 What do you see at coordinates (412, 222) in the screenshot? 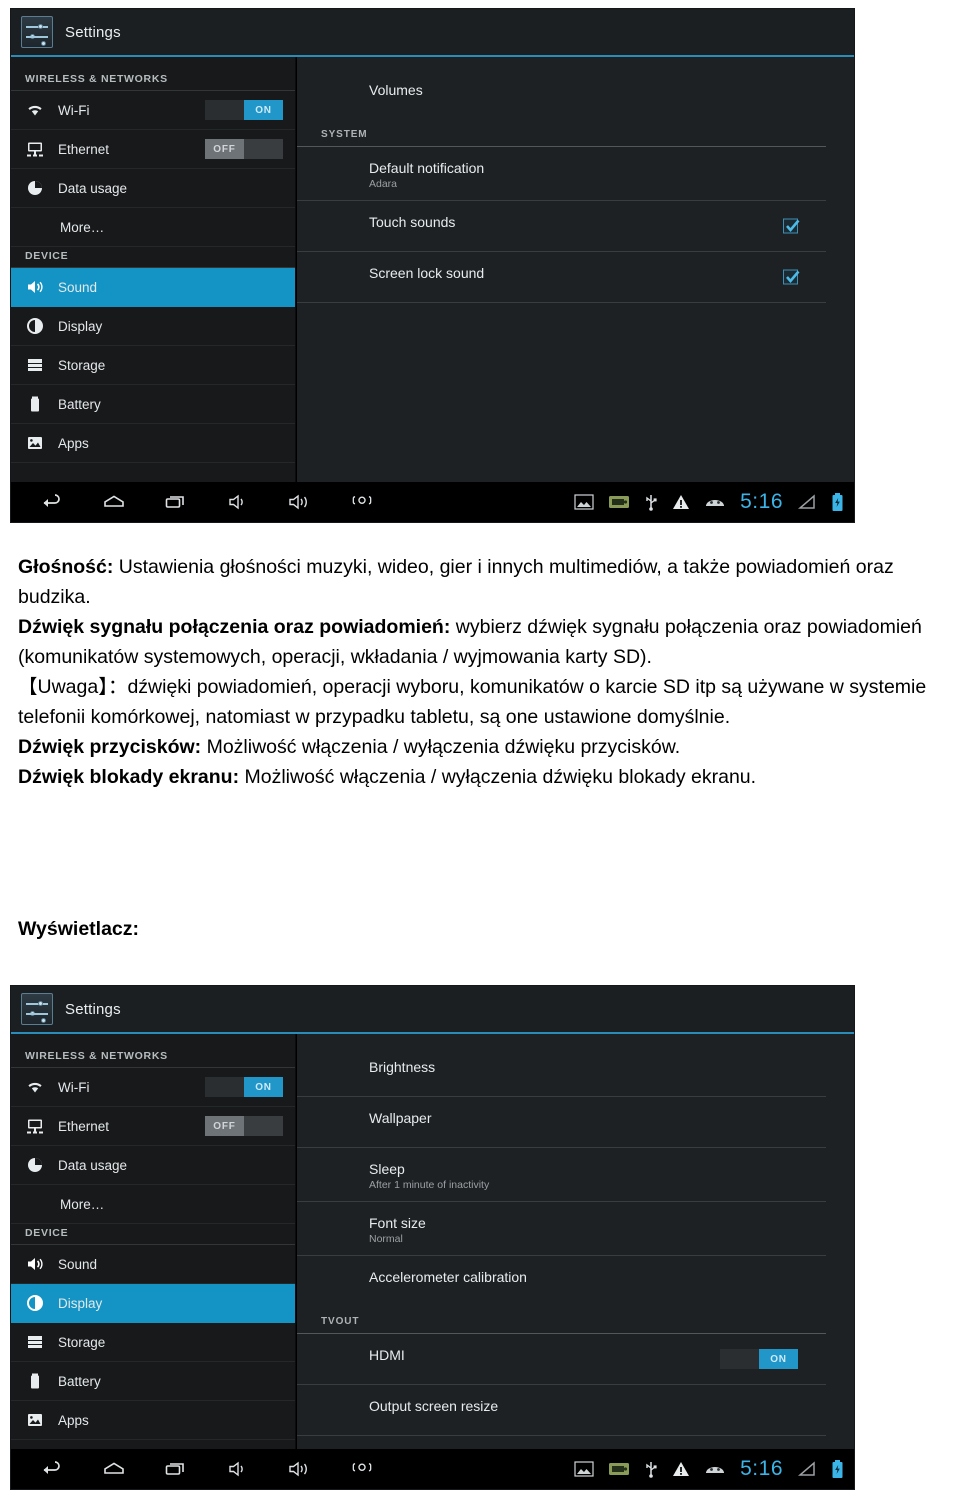
I see `row-title: Touch sounds` at bounding box center [412, 222].